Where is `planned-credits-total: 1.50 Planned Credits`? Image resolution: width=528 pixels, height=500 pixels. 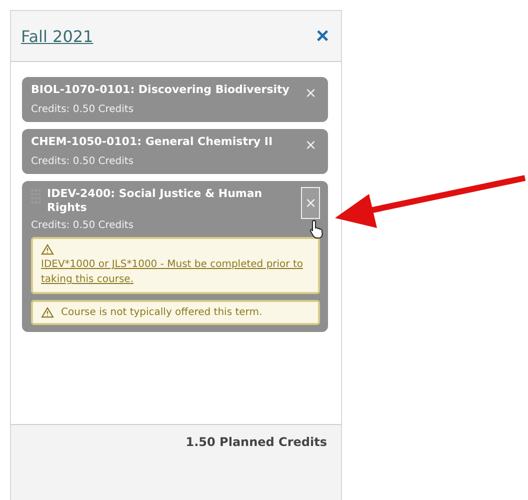
planned-credits-total: 1.50 Planned Credits is located at coordinates (256, 442).